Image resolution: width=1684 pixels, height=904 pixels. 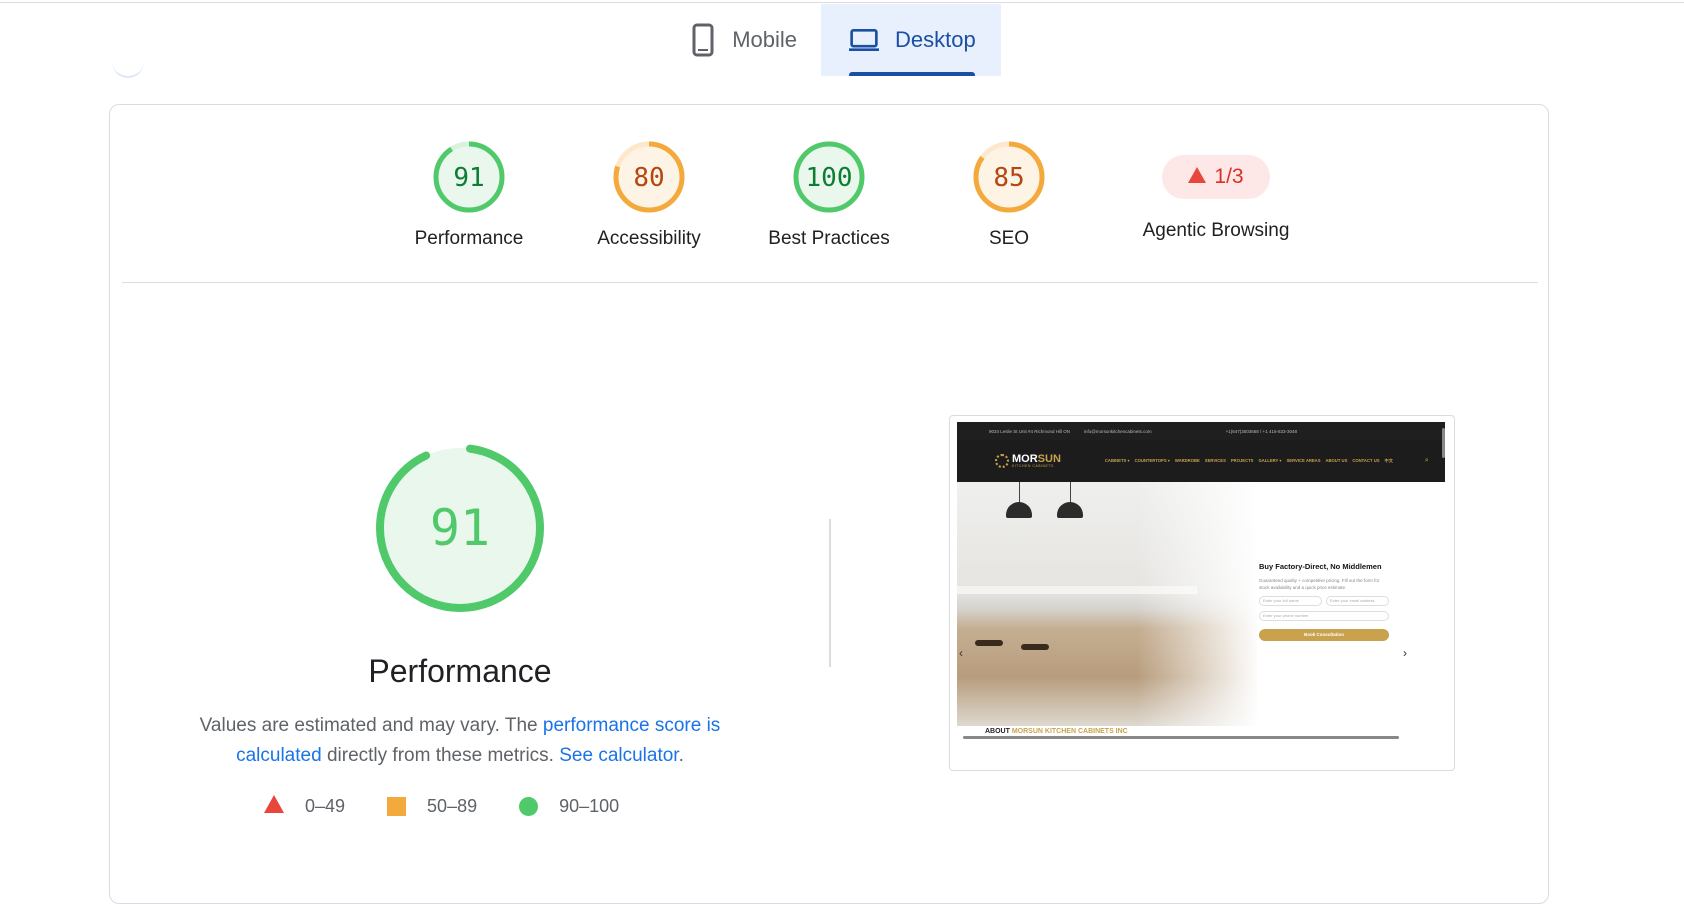 What do you see at coordinates (830, 282) in the screenshot?
I see `section-divider` at bounding box center [830, 282].